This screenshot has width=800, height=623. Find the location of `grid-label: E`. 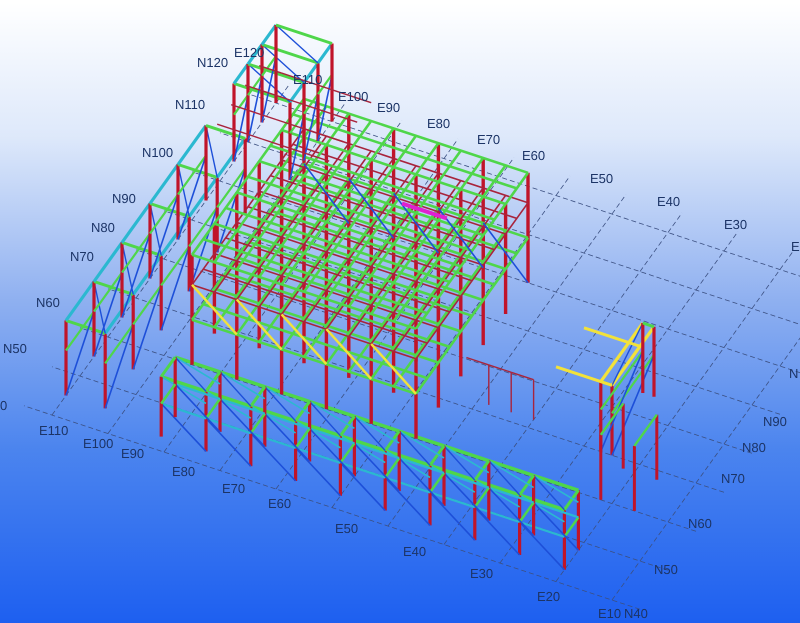

grid-label: E is located at coordinates (795, 246).